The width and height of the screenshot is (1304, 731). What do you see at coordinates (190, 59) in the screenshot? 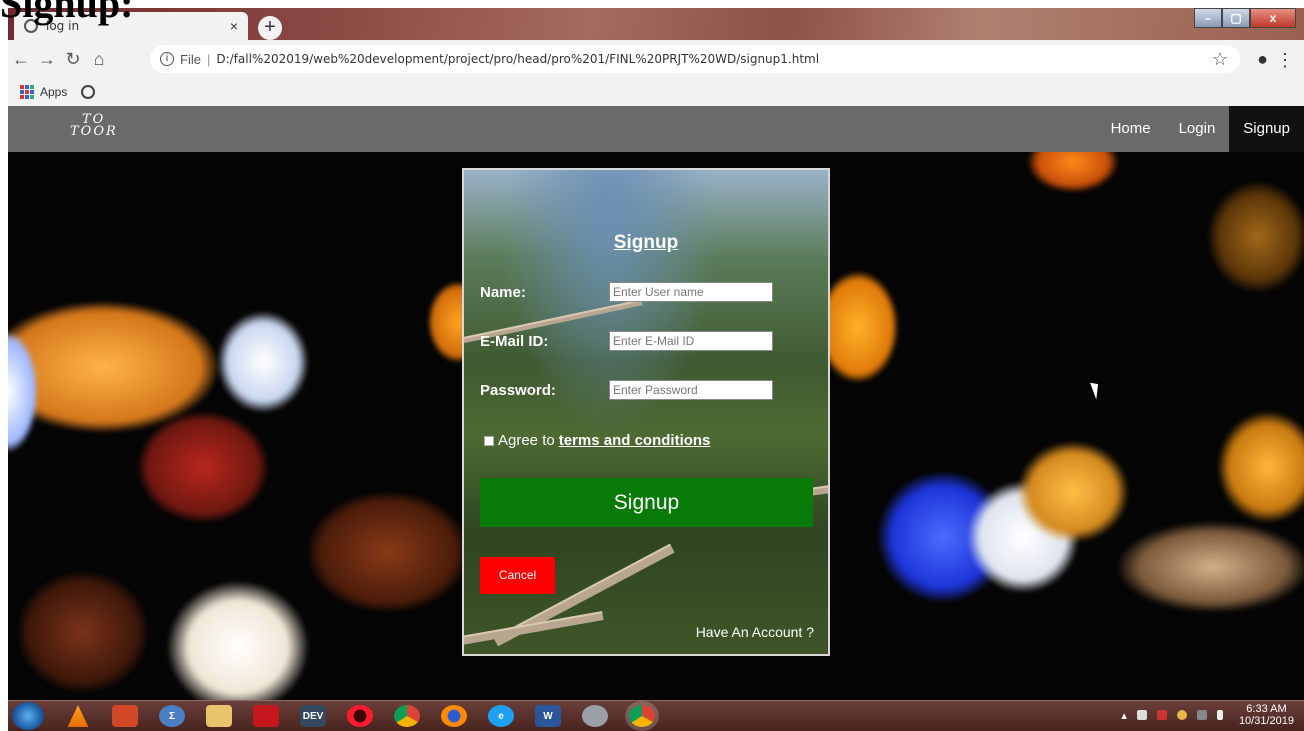
I see `url-scheme-label: File` at bounding box center [190, 59].